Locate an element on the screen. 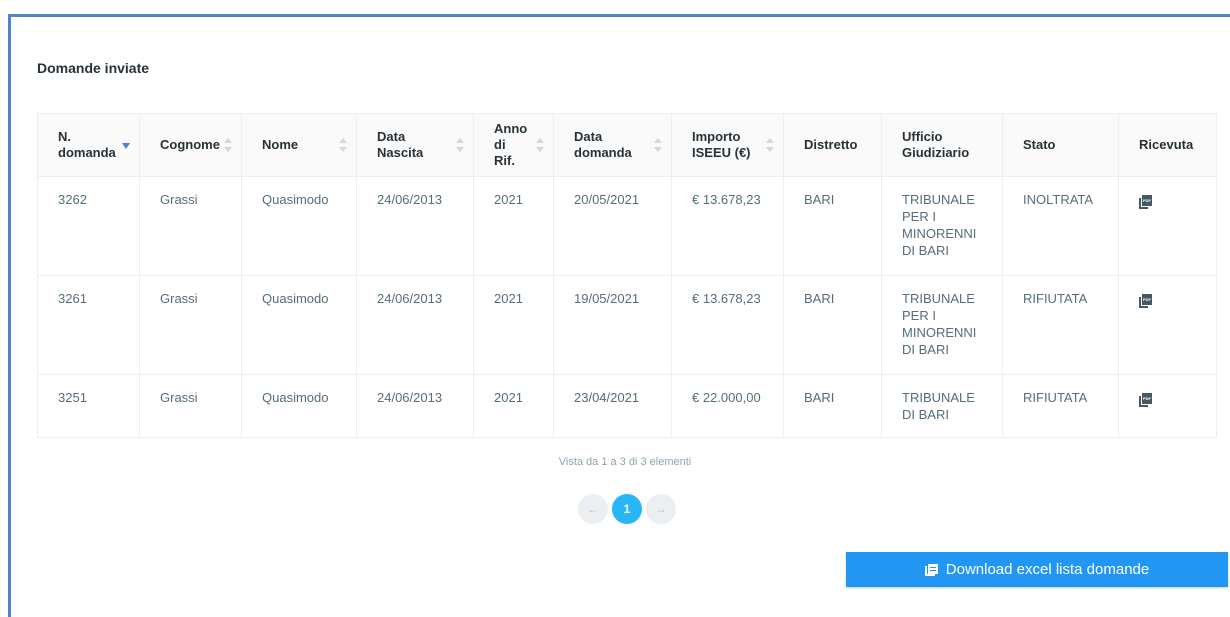 Image resolution: width=1230 pixels, height=617 pixels. column-header-cognome: Cognome is located at coordinates (190, 145).